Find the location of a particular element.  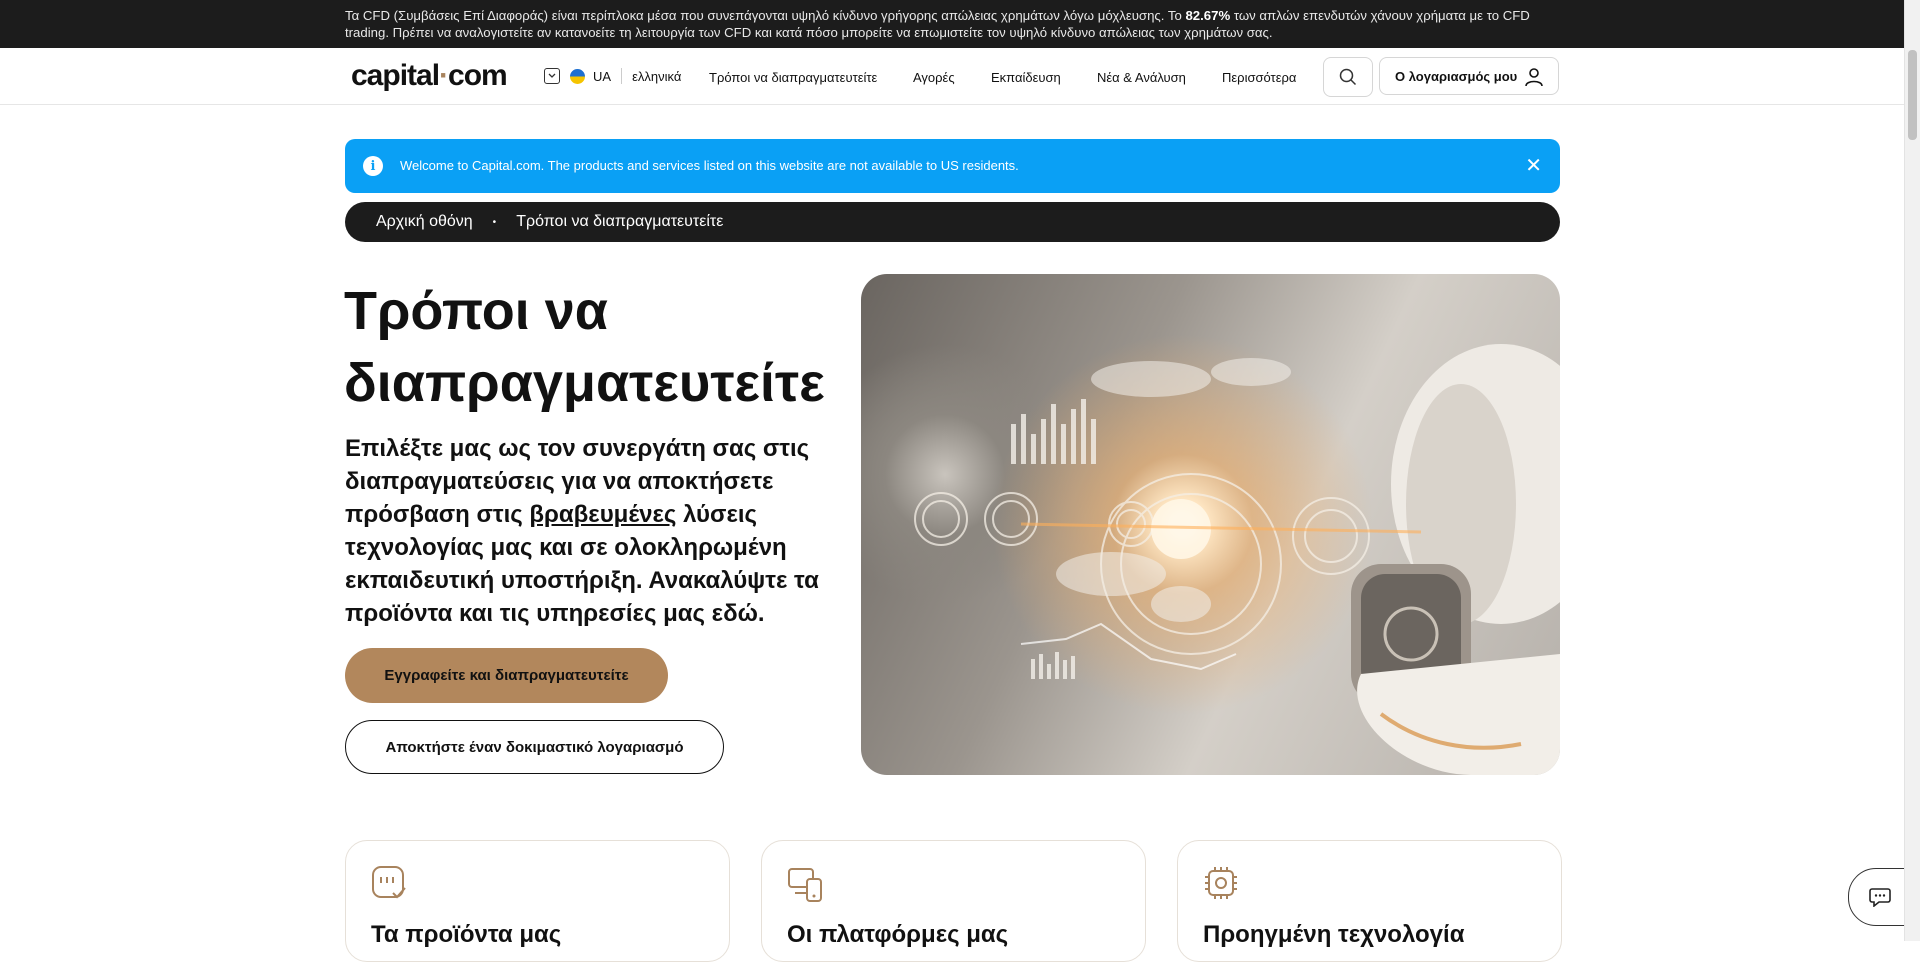

card-platforms: Οι πλατφόρμες μας is located at coordinates (953, 901).